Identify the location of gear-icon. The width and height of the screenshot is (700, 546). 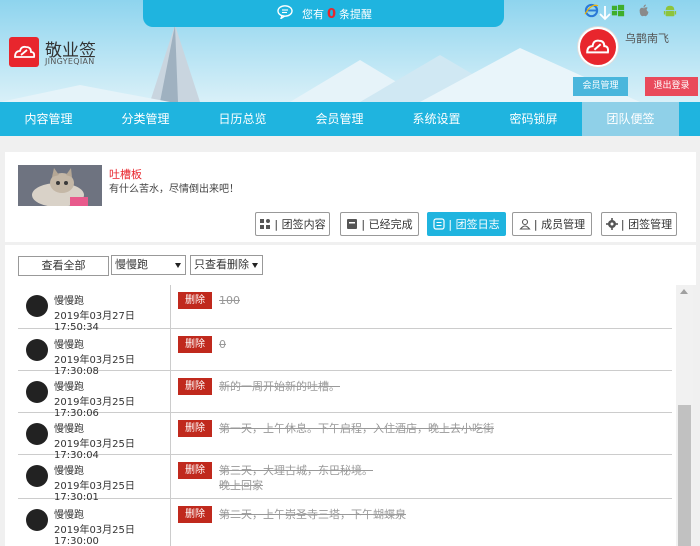
(611, 224).